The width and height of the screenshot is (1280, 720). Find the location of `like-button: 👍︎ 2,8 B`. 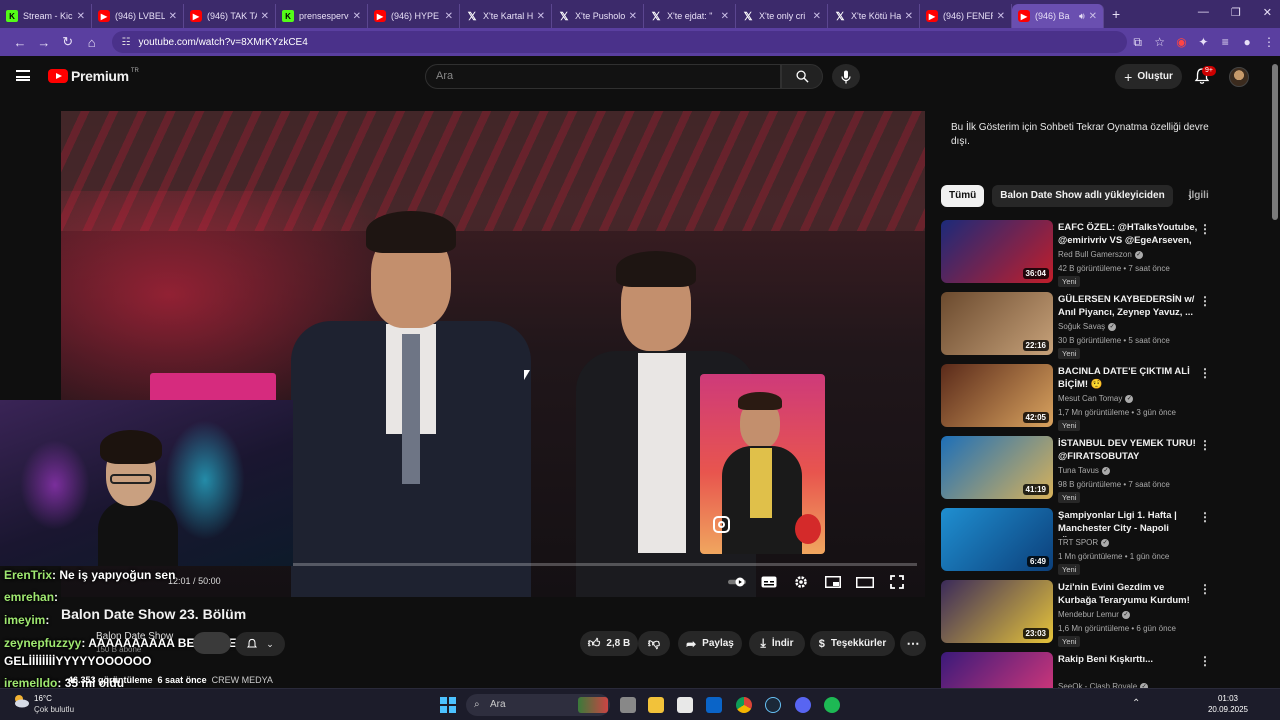

like-button: 👍︎ 2,8 B is located at coordinates (609, 643).